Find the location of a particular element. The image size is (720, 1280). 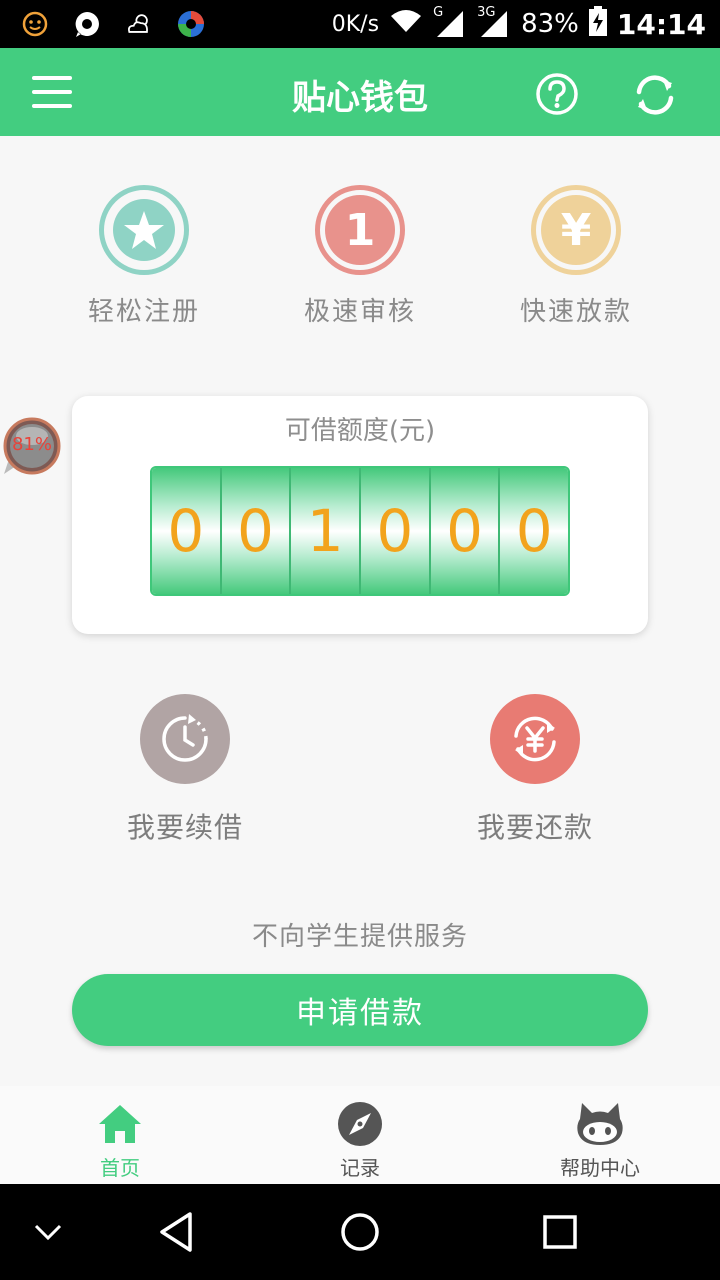

app-title: 贴心钱包 is located at coordinates (360, 98).